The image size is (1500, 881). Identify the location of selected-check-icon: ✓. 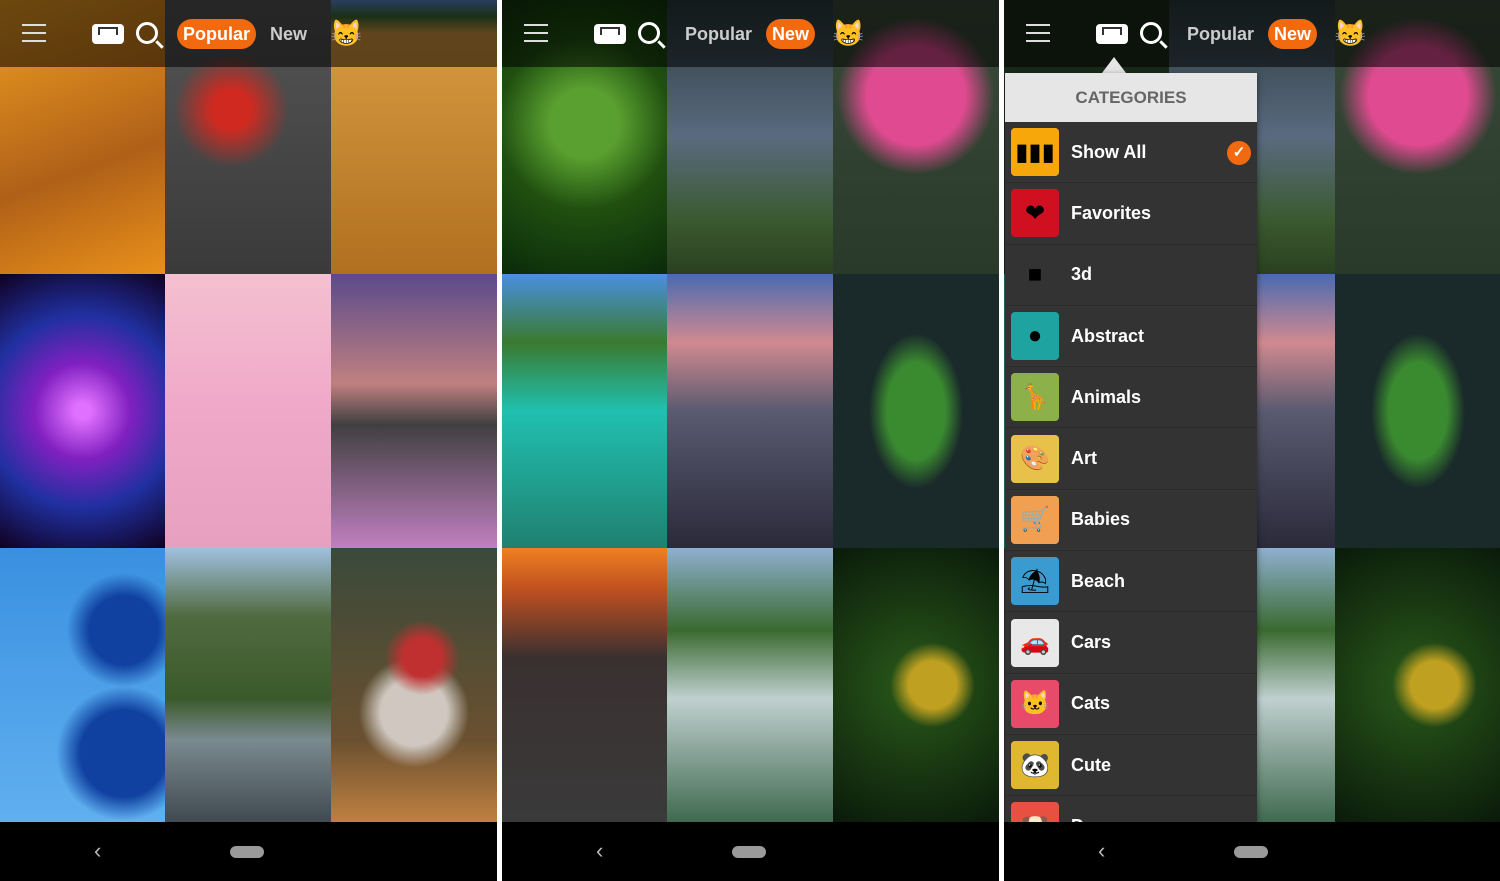
(1239, 153).